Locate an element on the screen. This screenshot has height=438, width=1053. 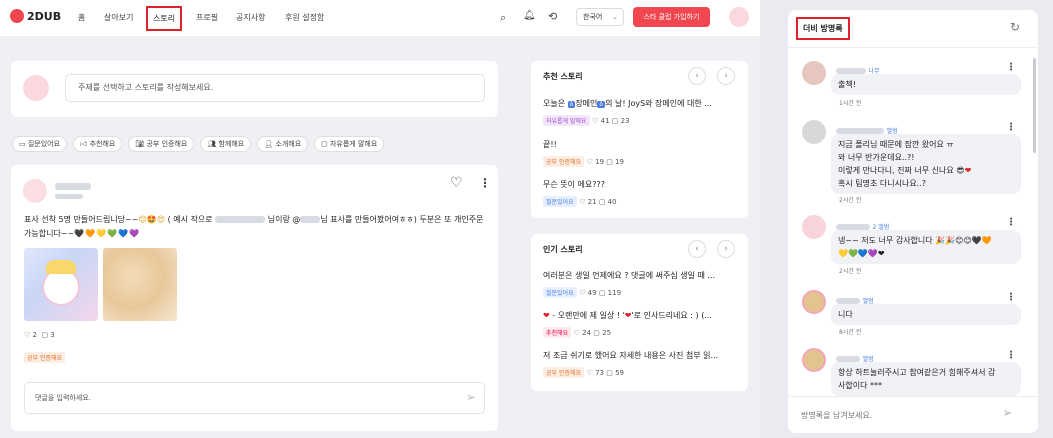
pop-item-3-stats: ♡ 73 ▢ 59 is located at coordinates (605, 373).